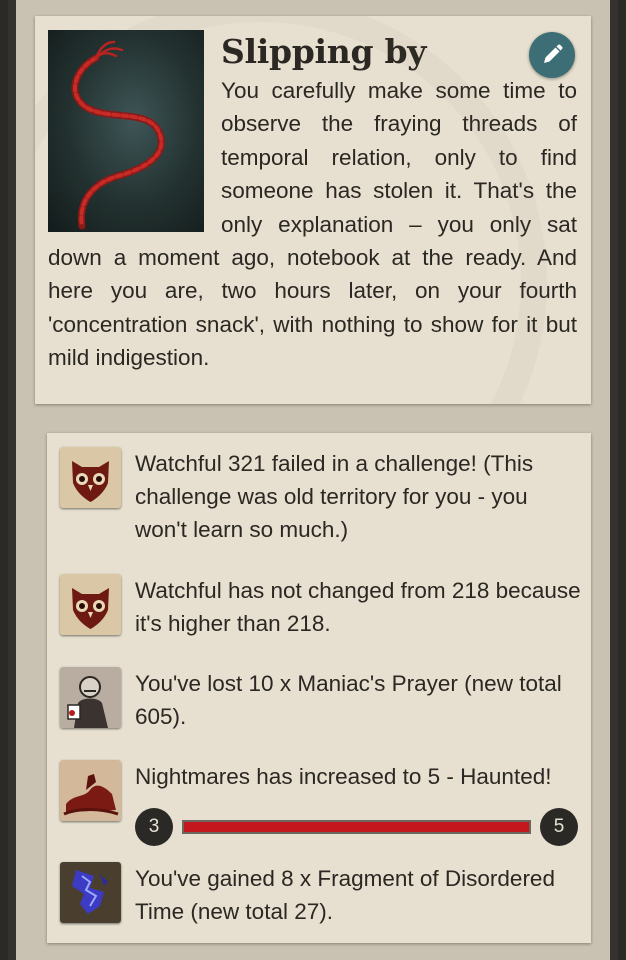 The image size is (626, 960). I want to click on progress-bar: 3 5, so click(356, 827).